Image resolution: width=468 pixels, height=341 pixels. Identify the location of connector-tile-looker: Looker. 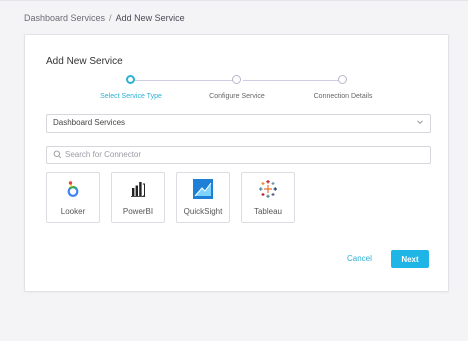
(73, 197).